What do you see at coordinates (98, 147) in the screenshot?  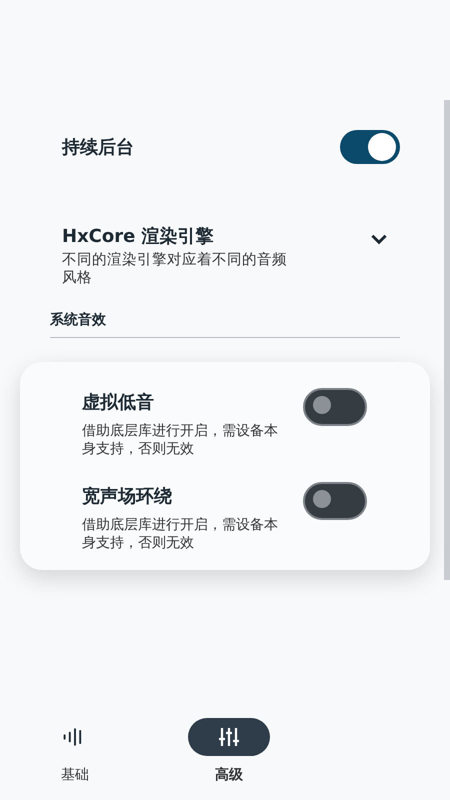 I see `setting-title: 持续后台` at bounding box center [98, 147].